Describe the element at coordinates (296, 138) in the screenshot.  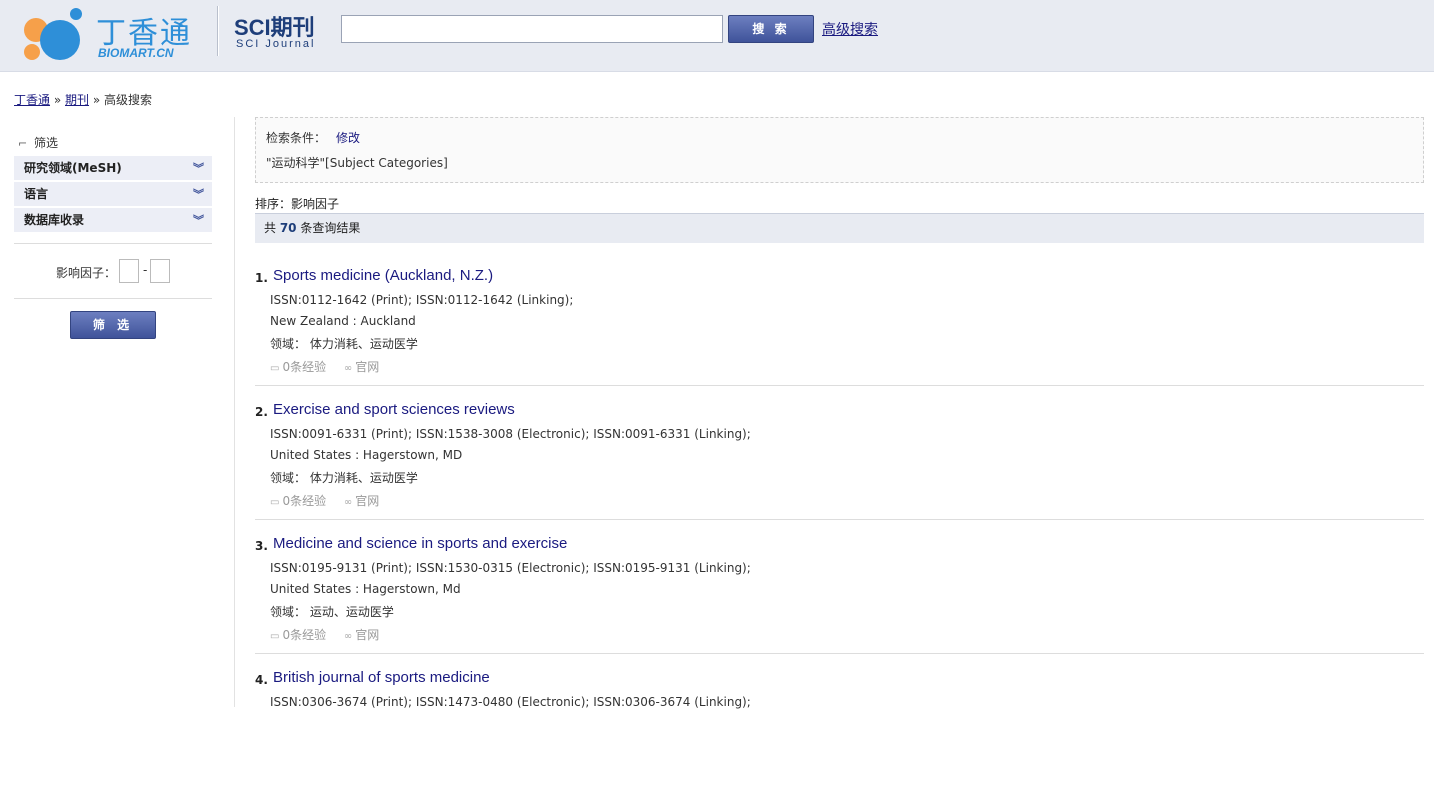
I see `criteria-label: 检索条件：` at that location.